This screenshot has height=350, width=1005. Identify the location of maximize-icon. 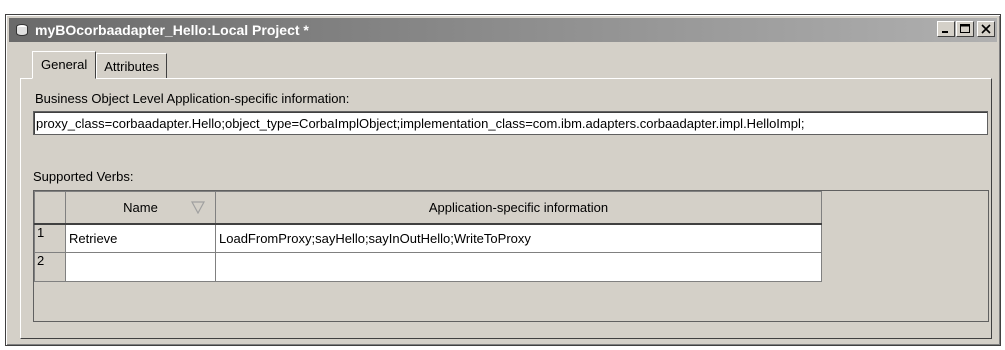
(965, 28).